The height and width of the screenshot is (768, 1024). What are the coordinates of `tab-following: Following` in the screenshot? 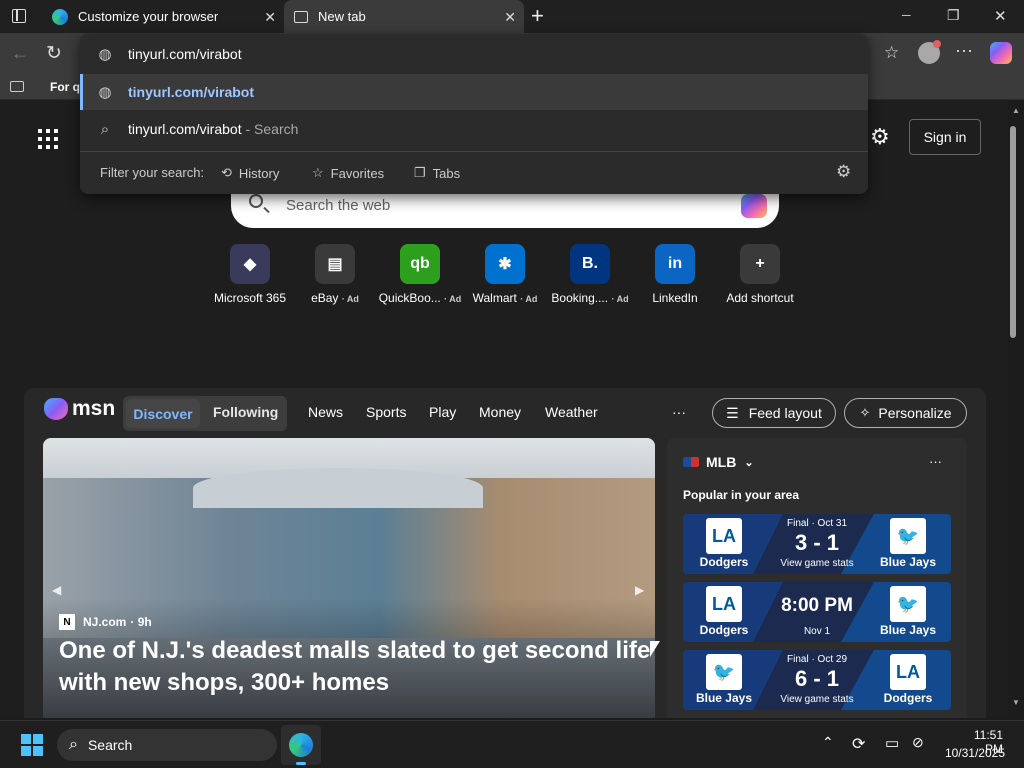 It's located at (245, 412).